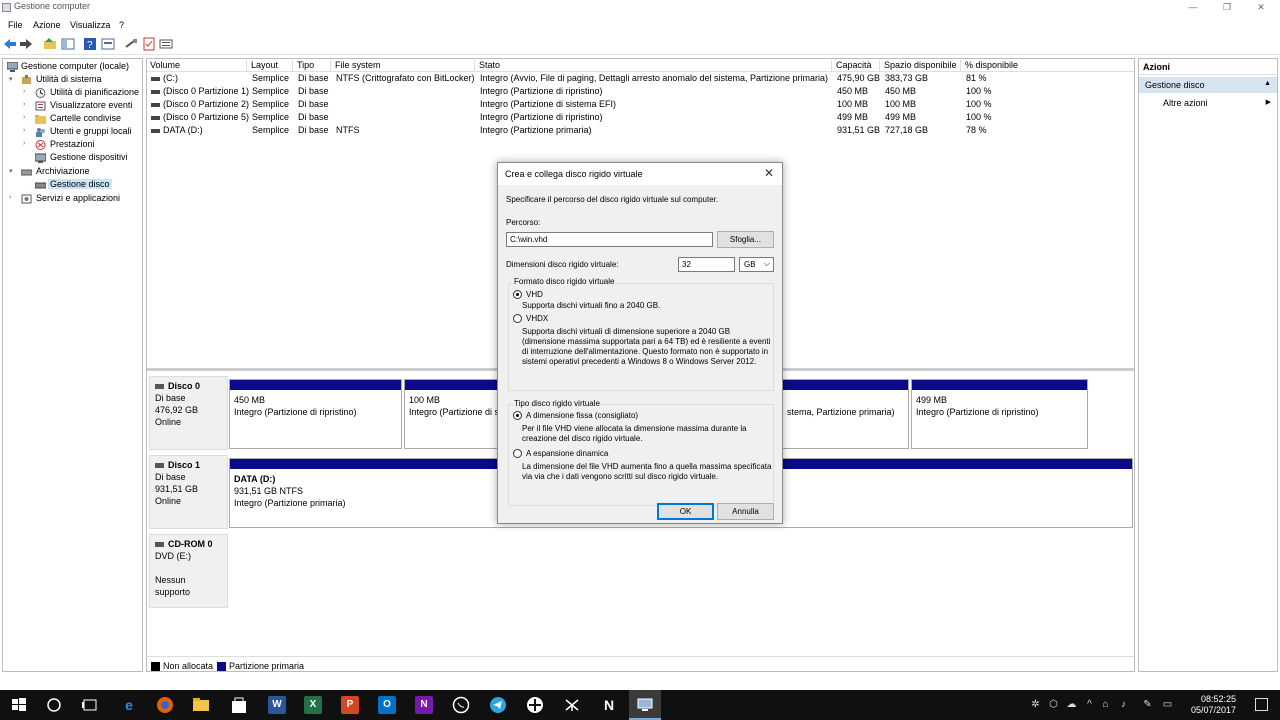 Image resolution: width=1280 pixels, height=720 pixels. What do you see at coordinates (856, 66) in the screenshot?
I see `column-header-capacity: Capacità` at bounding box center [856, 66].